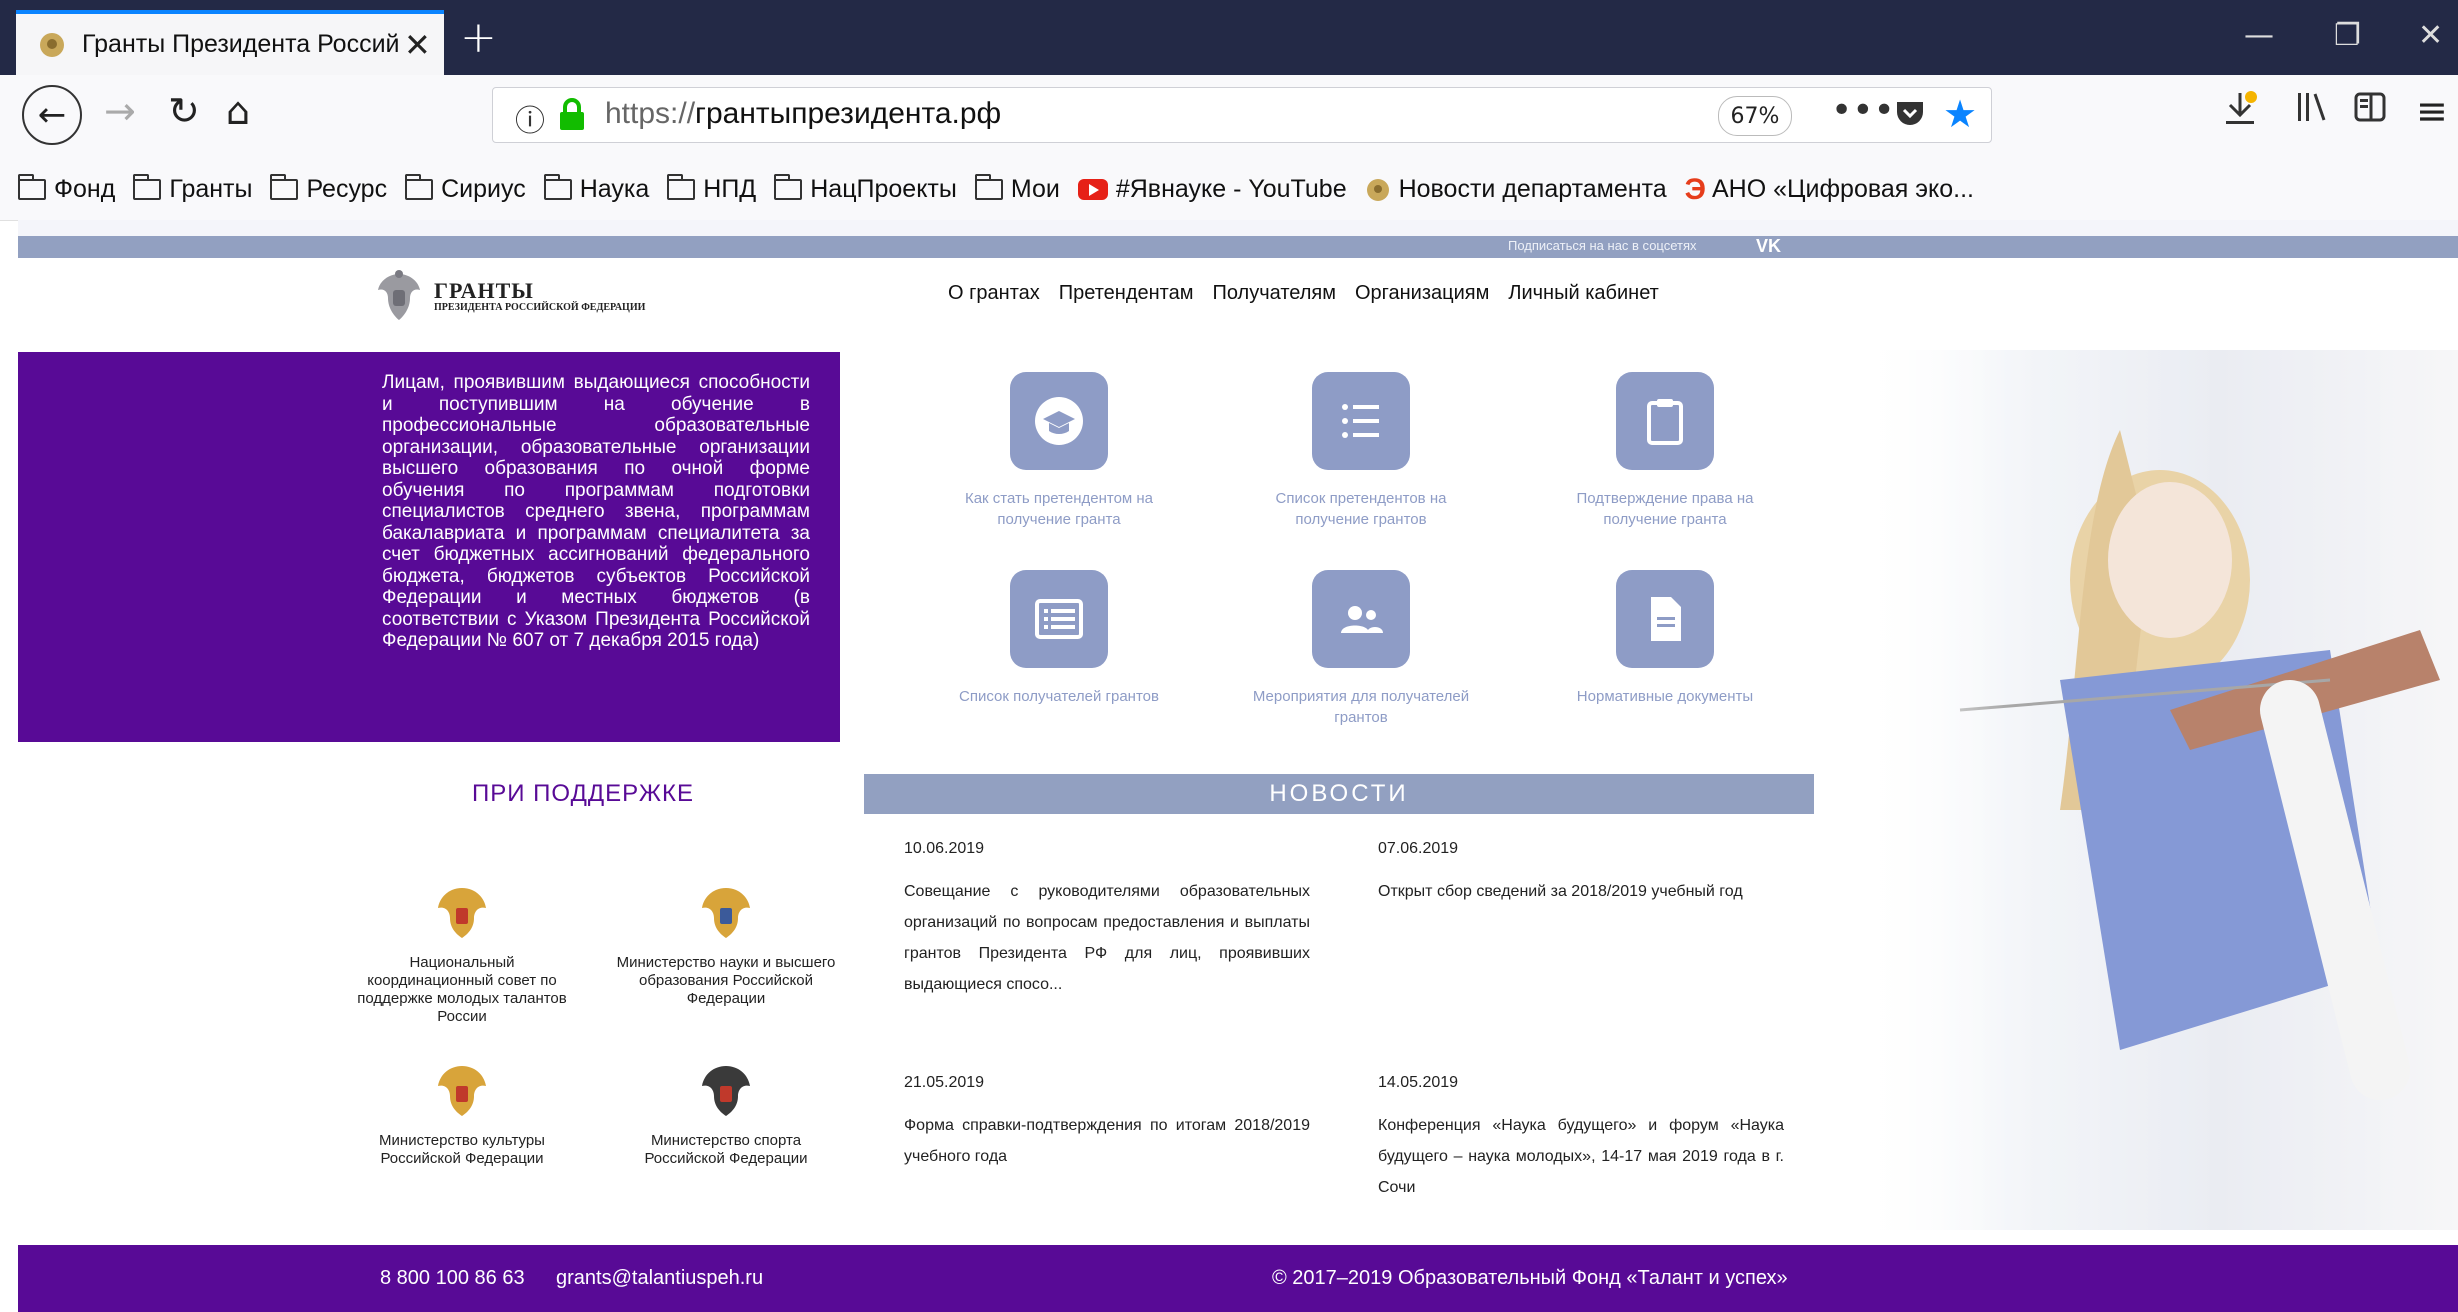  Describe the element at coordinates (2259, 35) in the screenshot. I see `minimize-icon: —` at that location.